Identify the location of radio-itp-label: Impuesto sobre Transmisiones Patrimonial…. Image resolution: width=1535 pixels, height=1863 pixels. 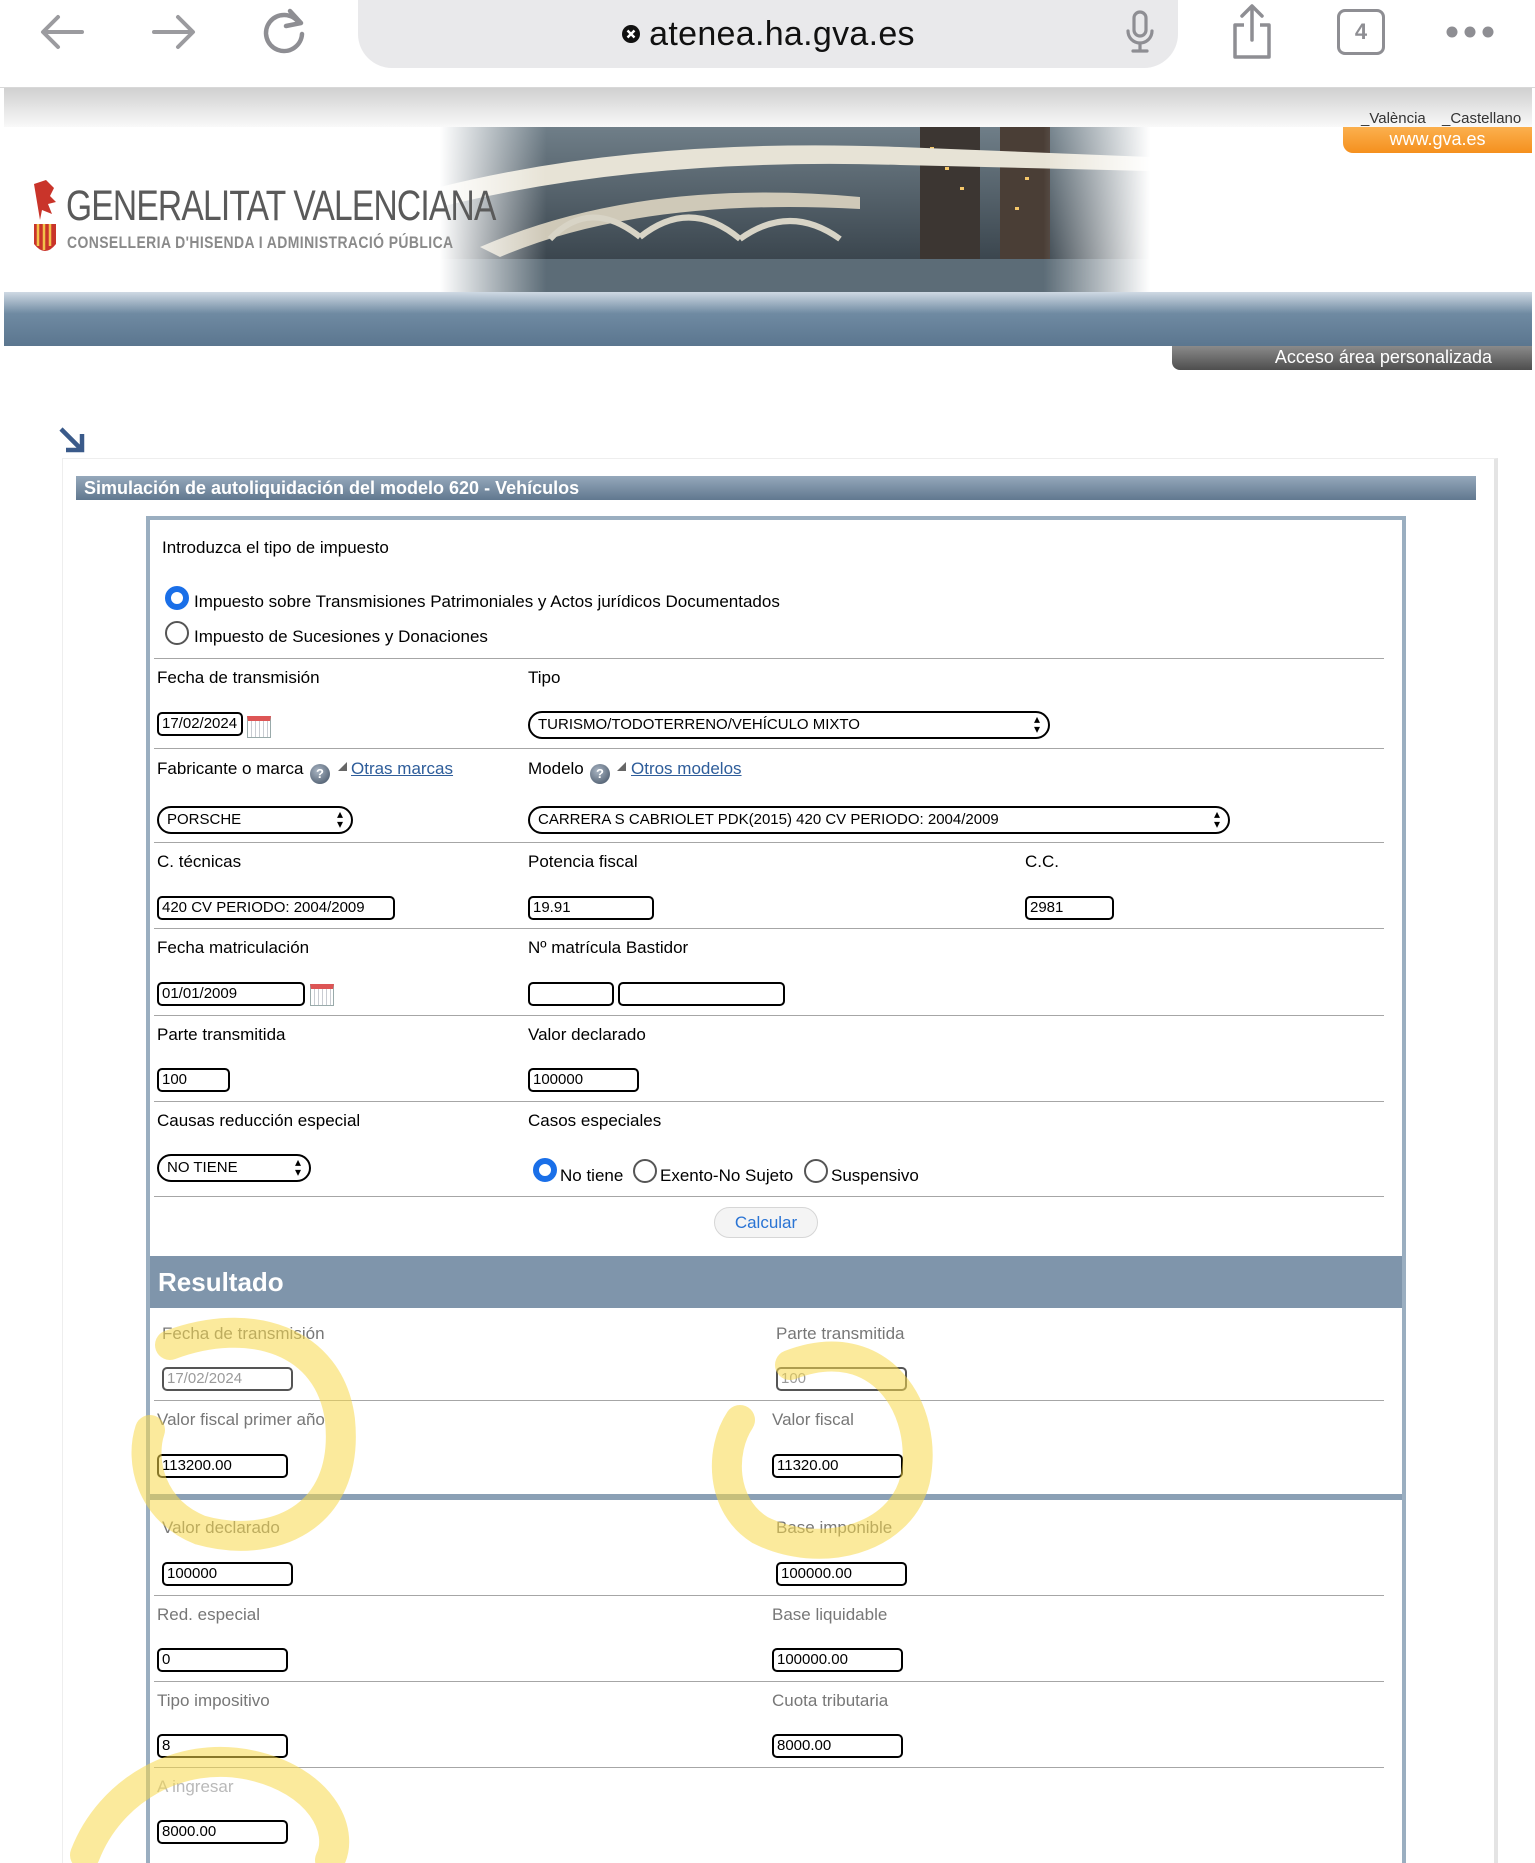
(487, 601).